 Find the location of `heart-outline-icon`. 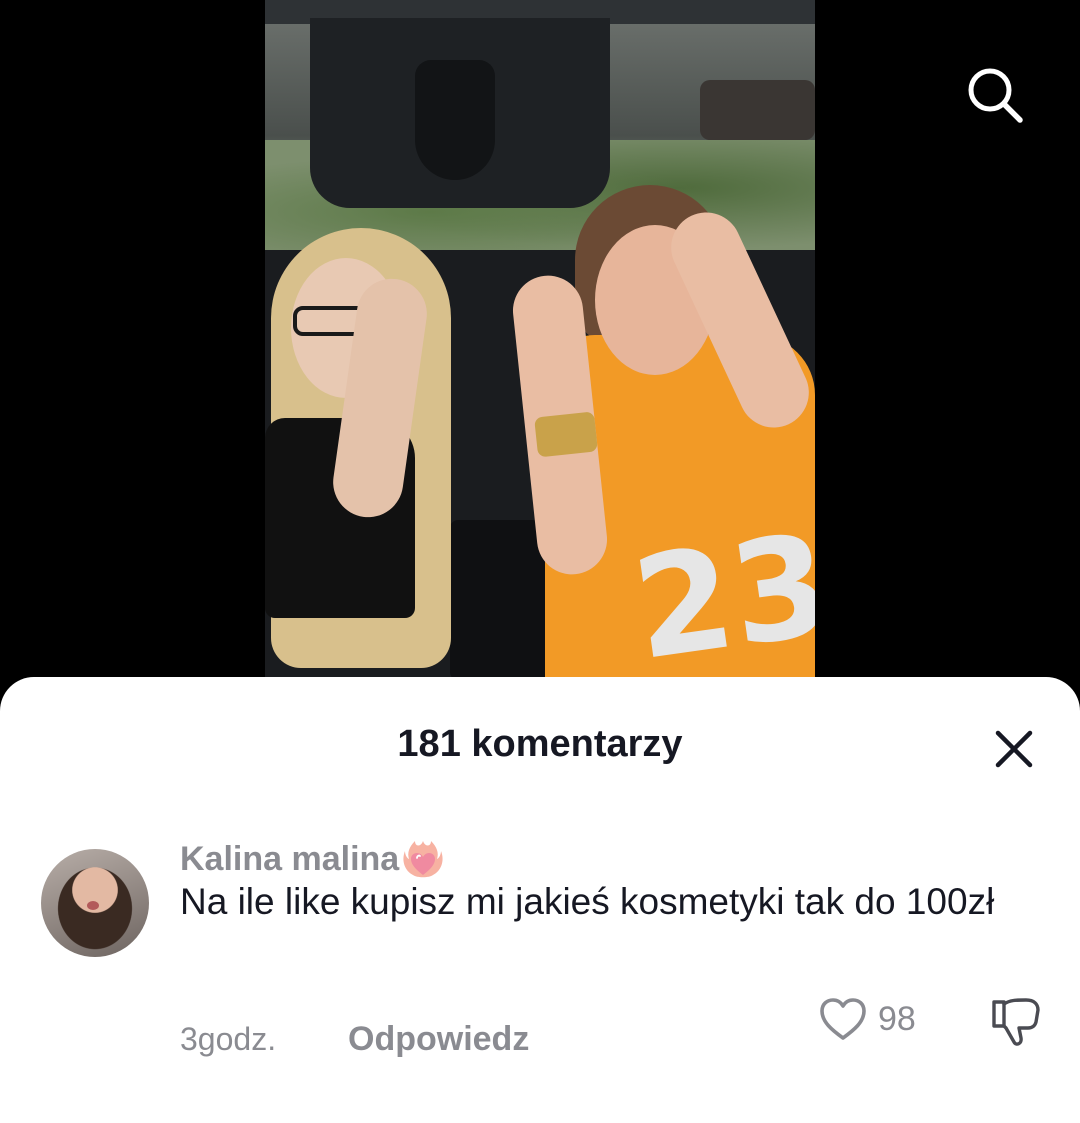

heart-outline-icon is located at coordinates (843, 1019).